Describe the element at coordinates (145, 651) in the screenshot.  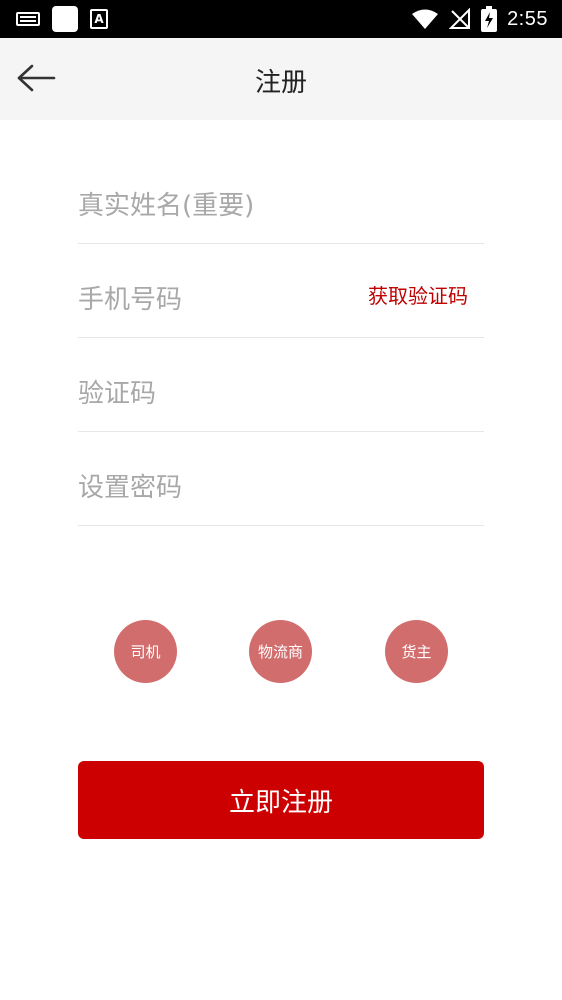
I see `role-driver-button: 司机` at that location.